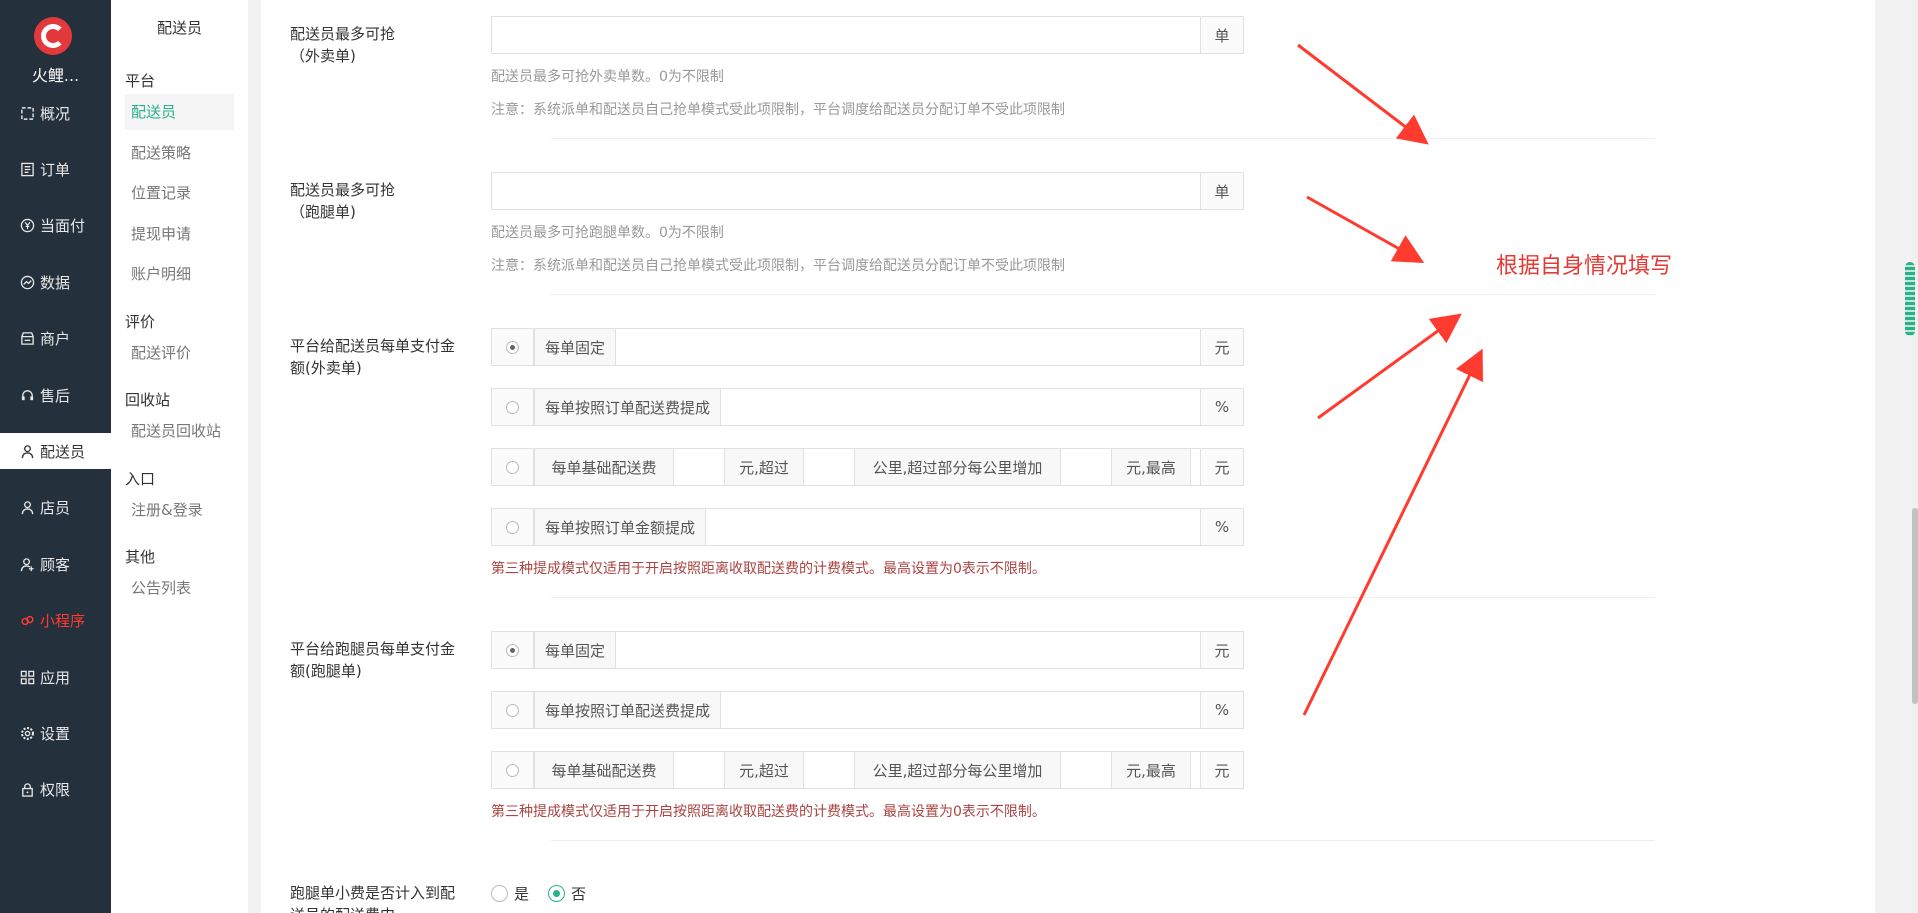 The height and width of the screenshot is (913, 1918). Describe the element at coordinates (867, 770) in the screenshot. I see `paotui-pay-option-row: 每单基础配送费 元,超过 公里,超过部分每公里增加 元,最高元` at that location.